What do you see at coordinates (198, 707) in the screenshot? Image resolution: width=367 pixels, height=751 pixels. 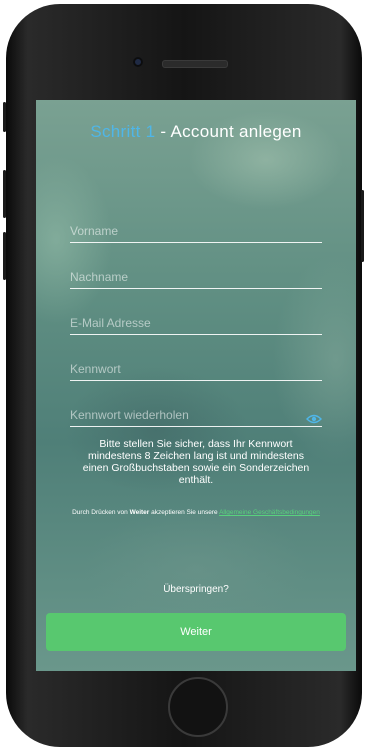 I see `home-button` at bounding box center [198, 707].